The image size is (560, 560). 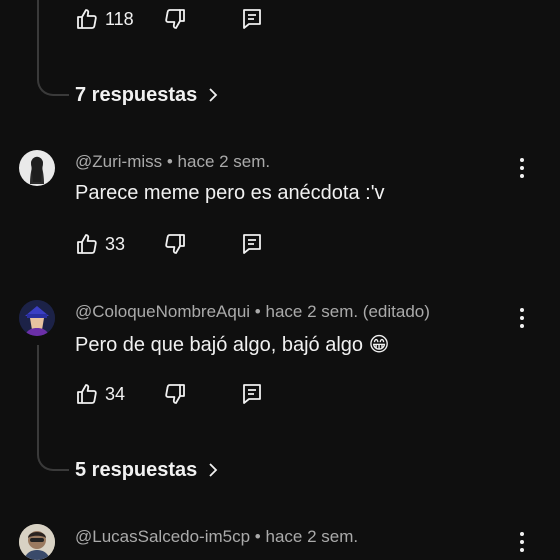 I want to click on like-button: 118, so click(x=104, y=19).